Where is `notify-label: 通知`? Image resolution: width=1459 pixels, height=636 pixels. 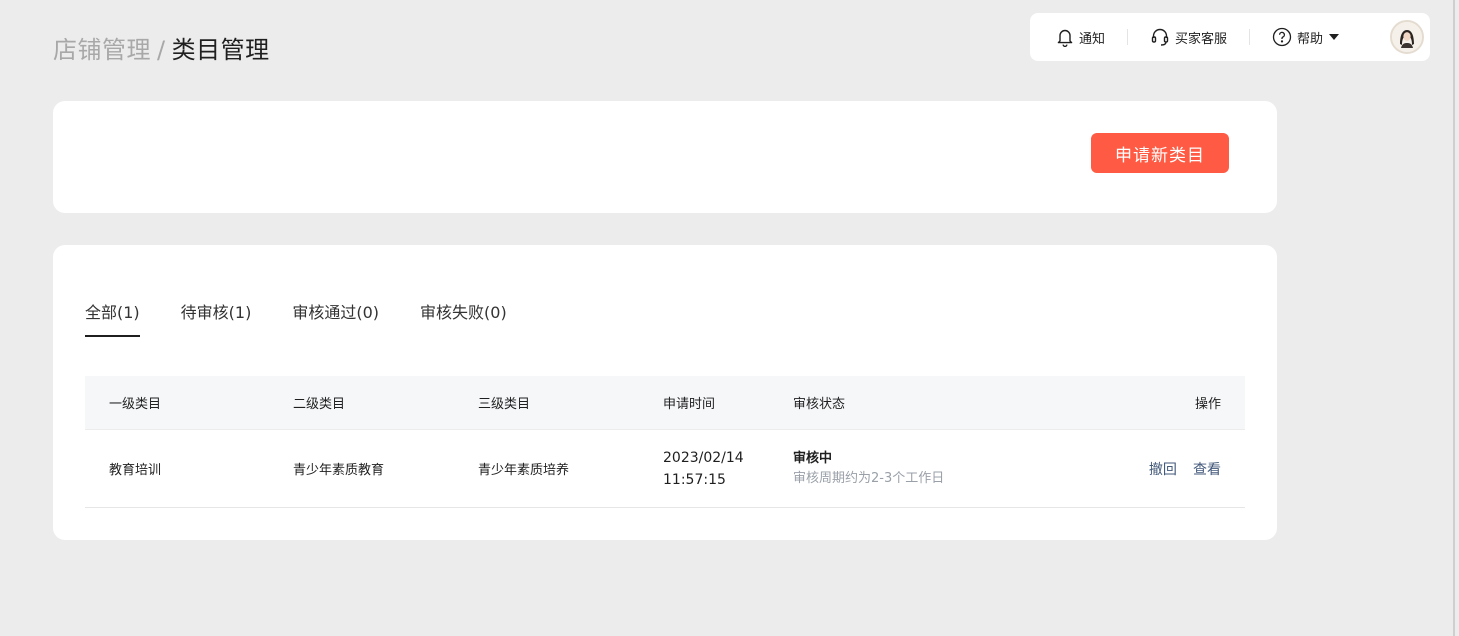
notify-label: 通知 is located at coordinates (1092, 39).